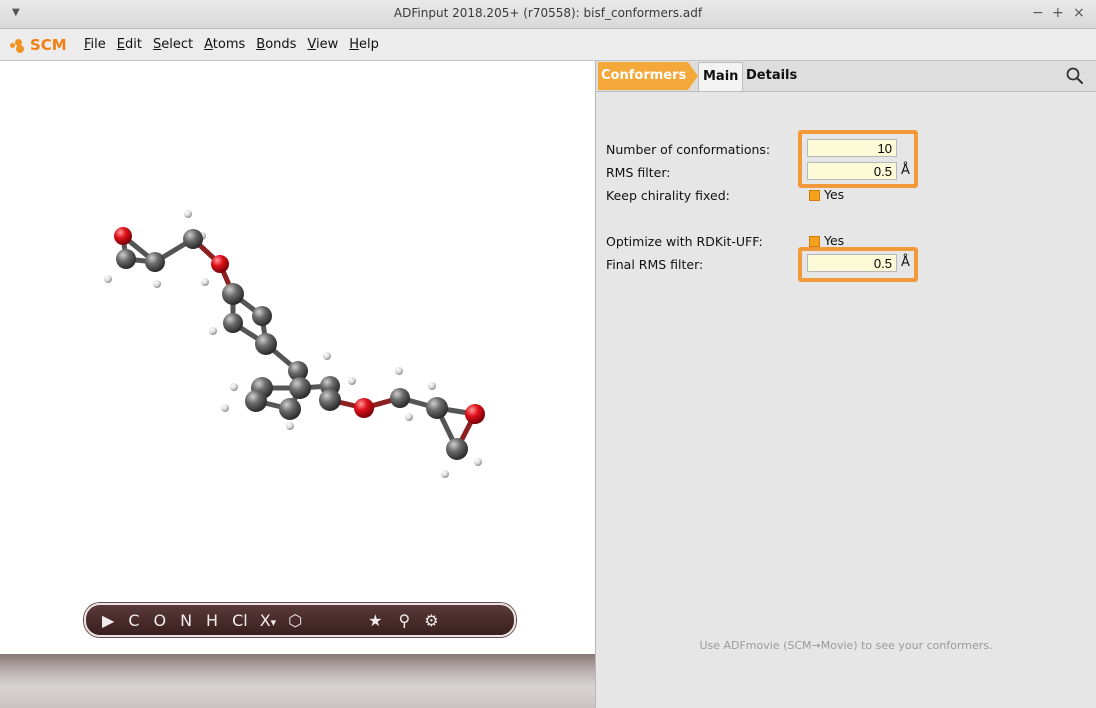 This screenshot has height=708, width=1096. Describe the element at coordinates (834, 194) in the screenshot. I see `keep-chirality-value: Yes` at that location.